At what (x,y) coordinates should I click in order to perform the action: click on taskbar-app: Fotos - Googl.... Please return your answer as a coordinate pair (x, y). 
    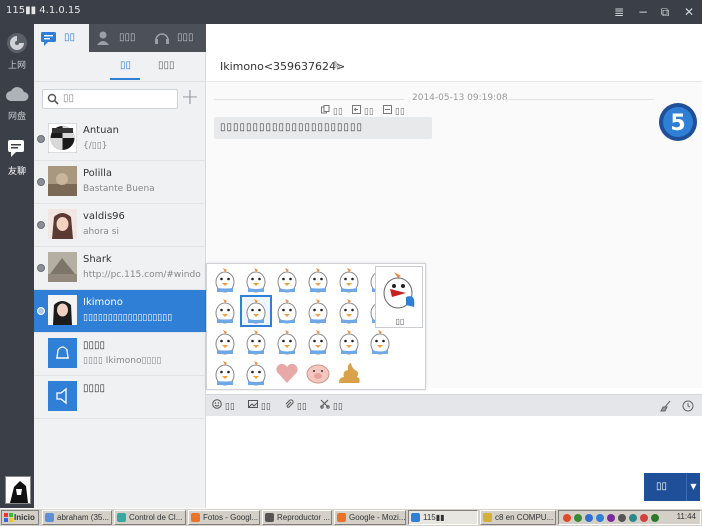
    Looking at the image, I should click on (224, 517).